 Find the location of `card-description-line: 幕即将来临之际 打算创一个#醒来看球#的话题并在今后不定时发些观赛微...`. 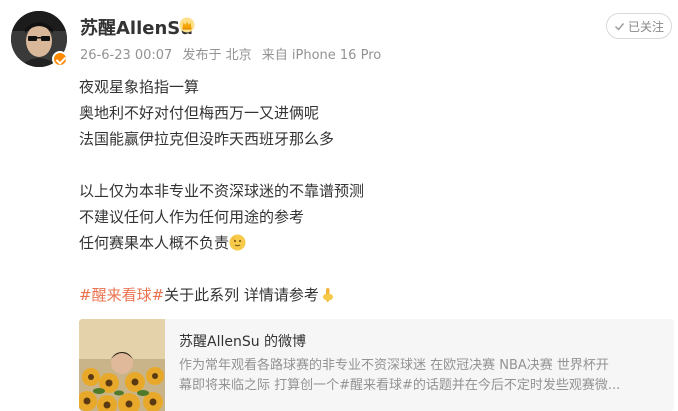

card-description-line: 幕即将来临之际 打算创一个#醒来看球#的话题并在今后不定时发些观赛微... is located at coordinates (400, 385).